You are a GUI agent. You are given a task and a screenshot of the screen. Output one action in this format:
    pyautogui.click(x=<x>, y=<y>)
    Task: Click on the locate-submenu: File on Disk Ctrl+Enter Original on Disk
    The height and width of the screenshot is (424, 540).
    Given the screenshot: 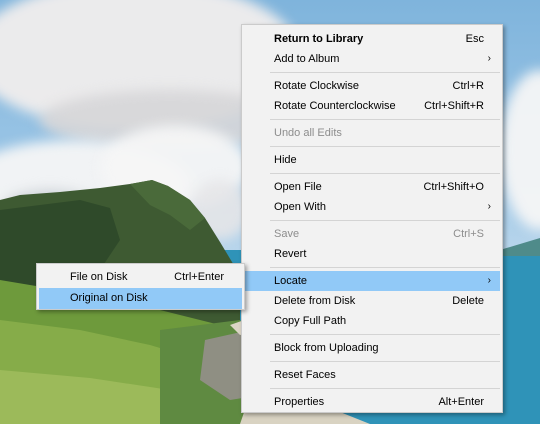 What is the action you would take?
    pyautogui.click(x=140, y=286)
    